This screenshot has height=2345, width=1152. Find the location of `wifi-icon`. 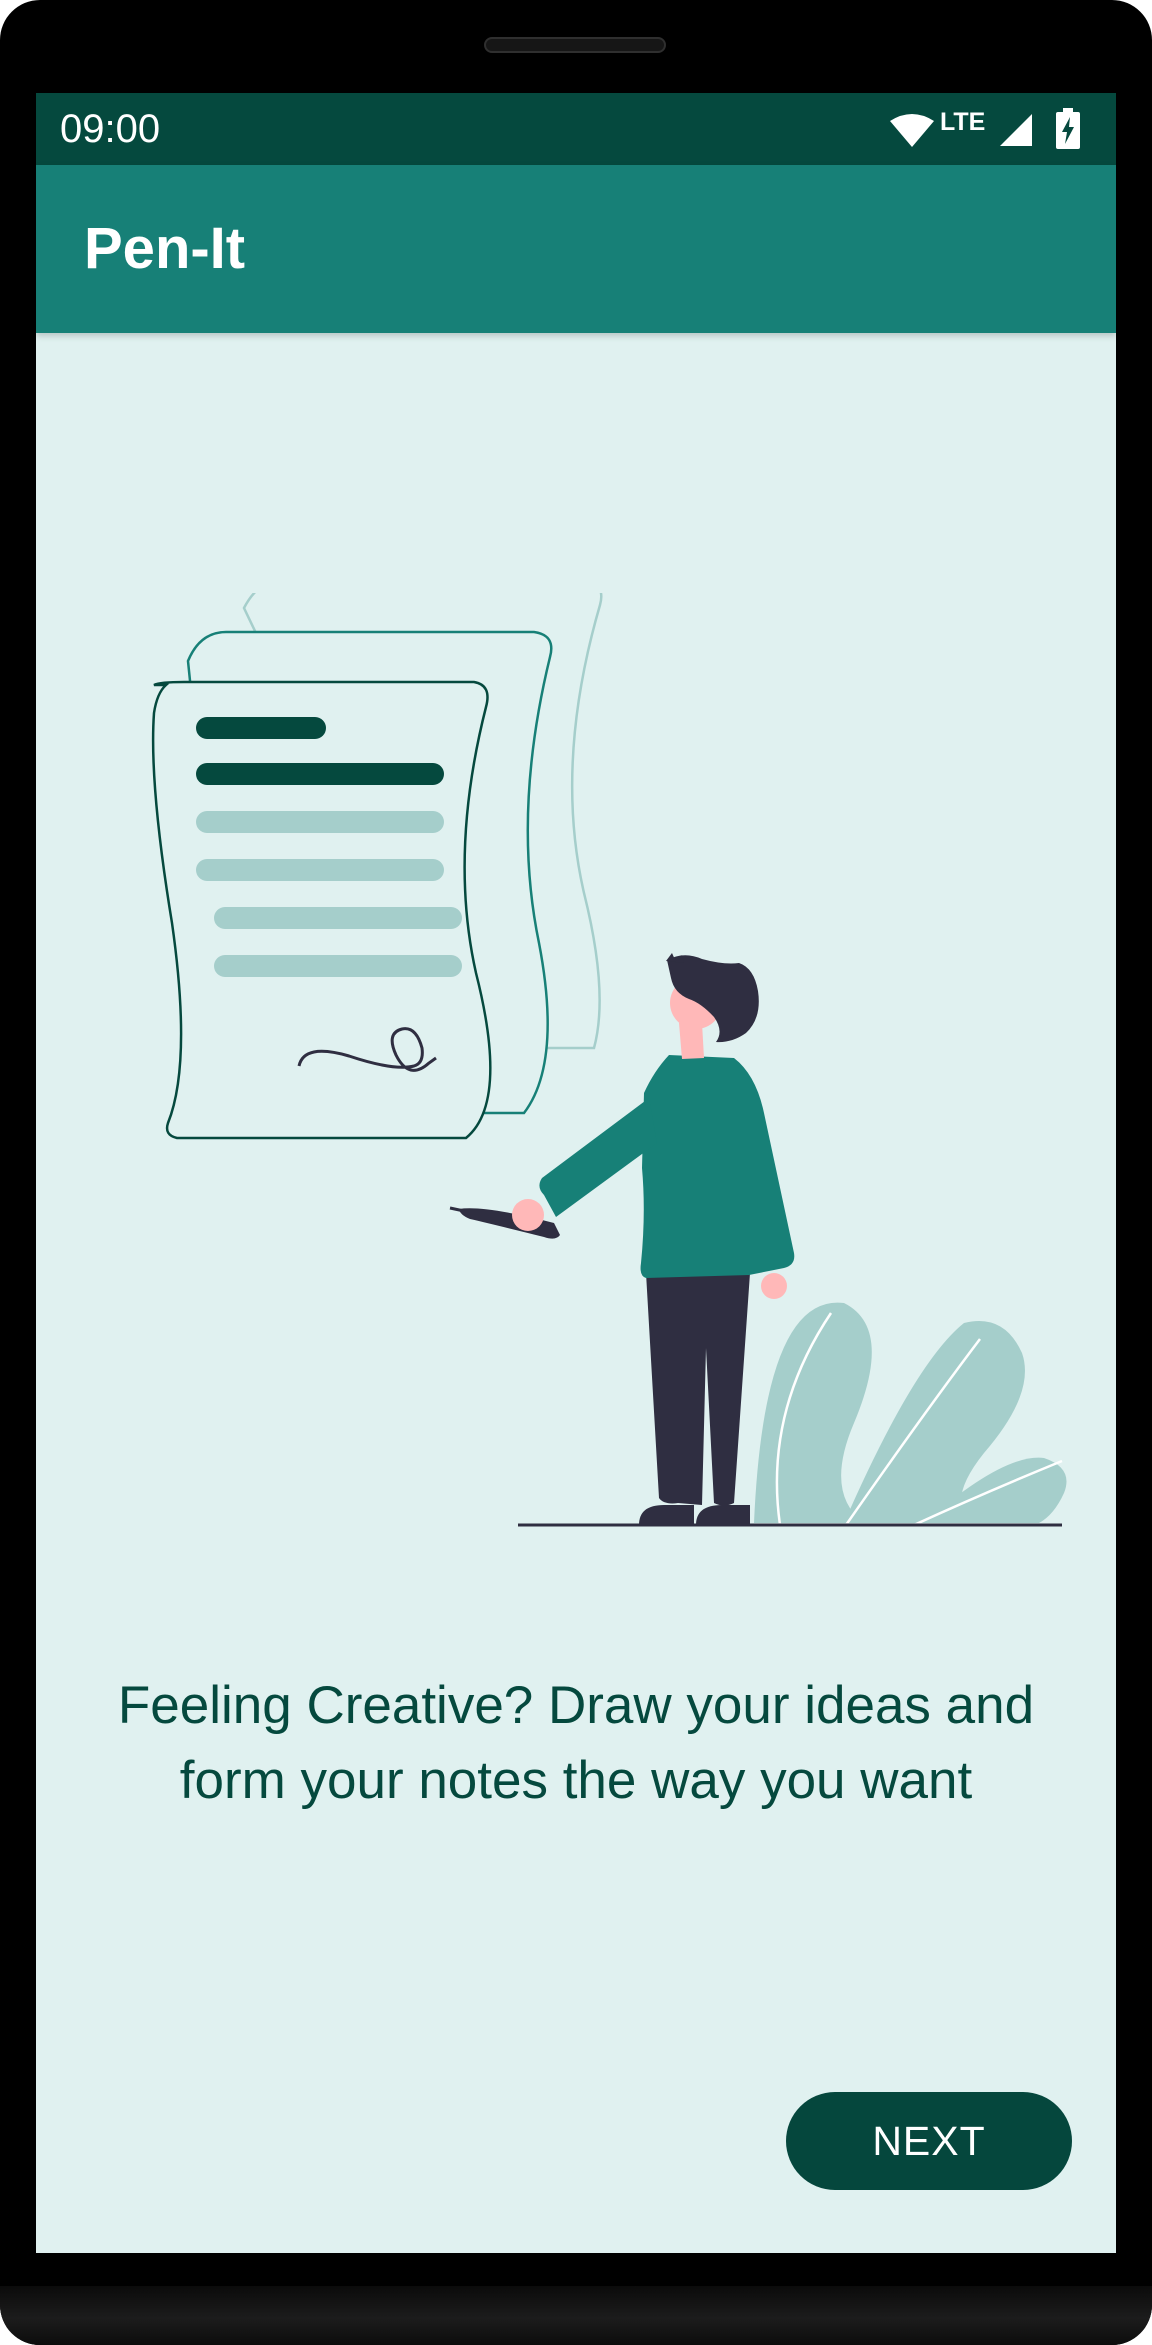

wifi-icon is located at coordinates (912, 130).